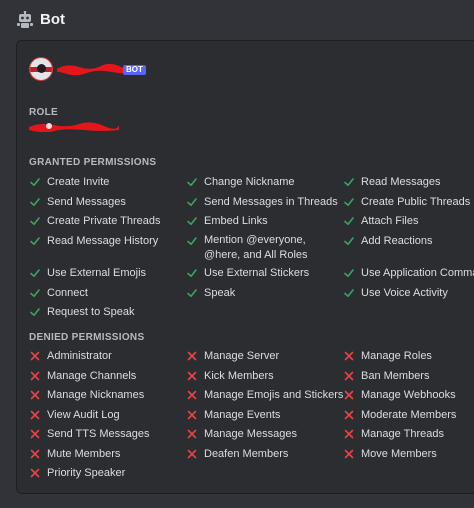  What do you see at coordinates (408, 395) in the screenshot?
I see `permission-label: Manage Webhooks` at bounding box center [408, 395].